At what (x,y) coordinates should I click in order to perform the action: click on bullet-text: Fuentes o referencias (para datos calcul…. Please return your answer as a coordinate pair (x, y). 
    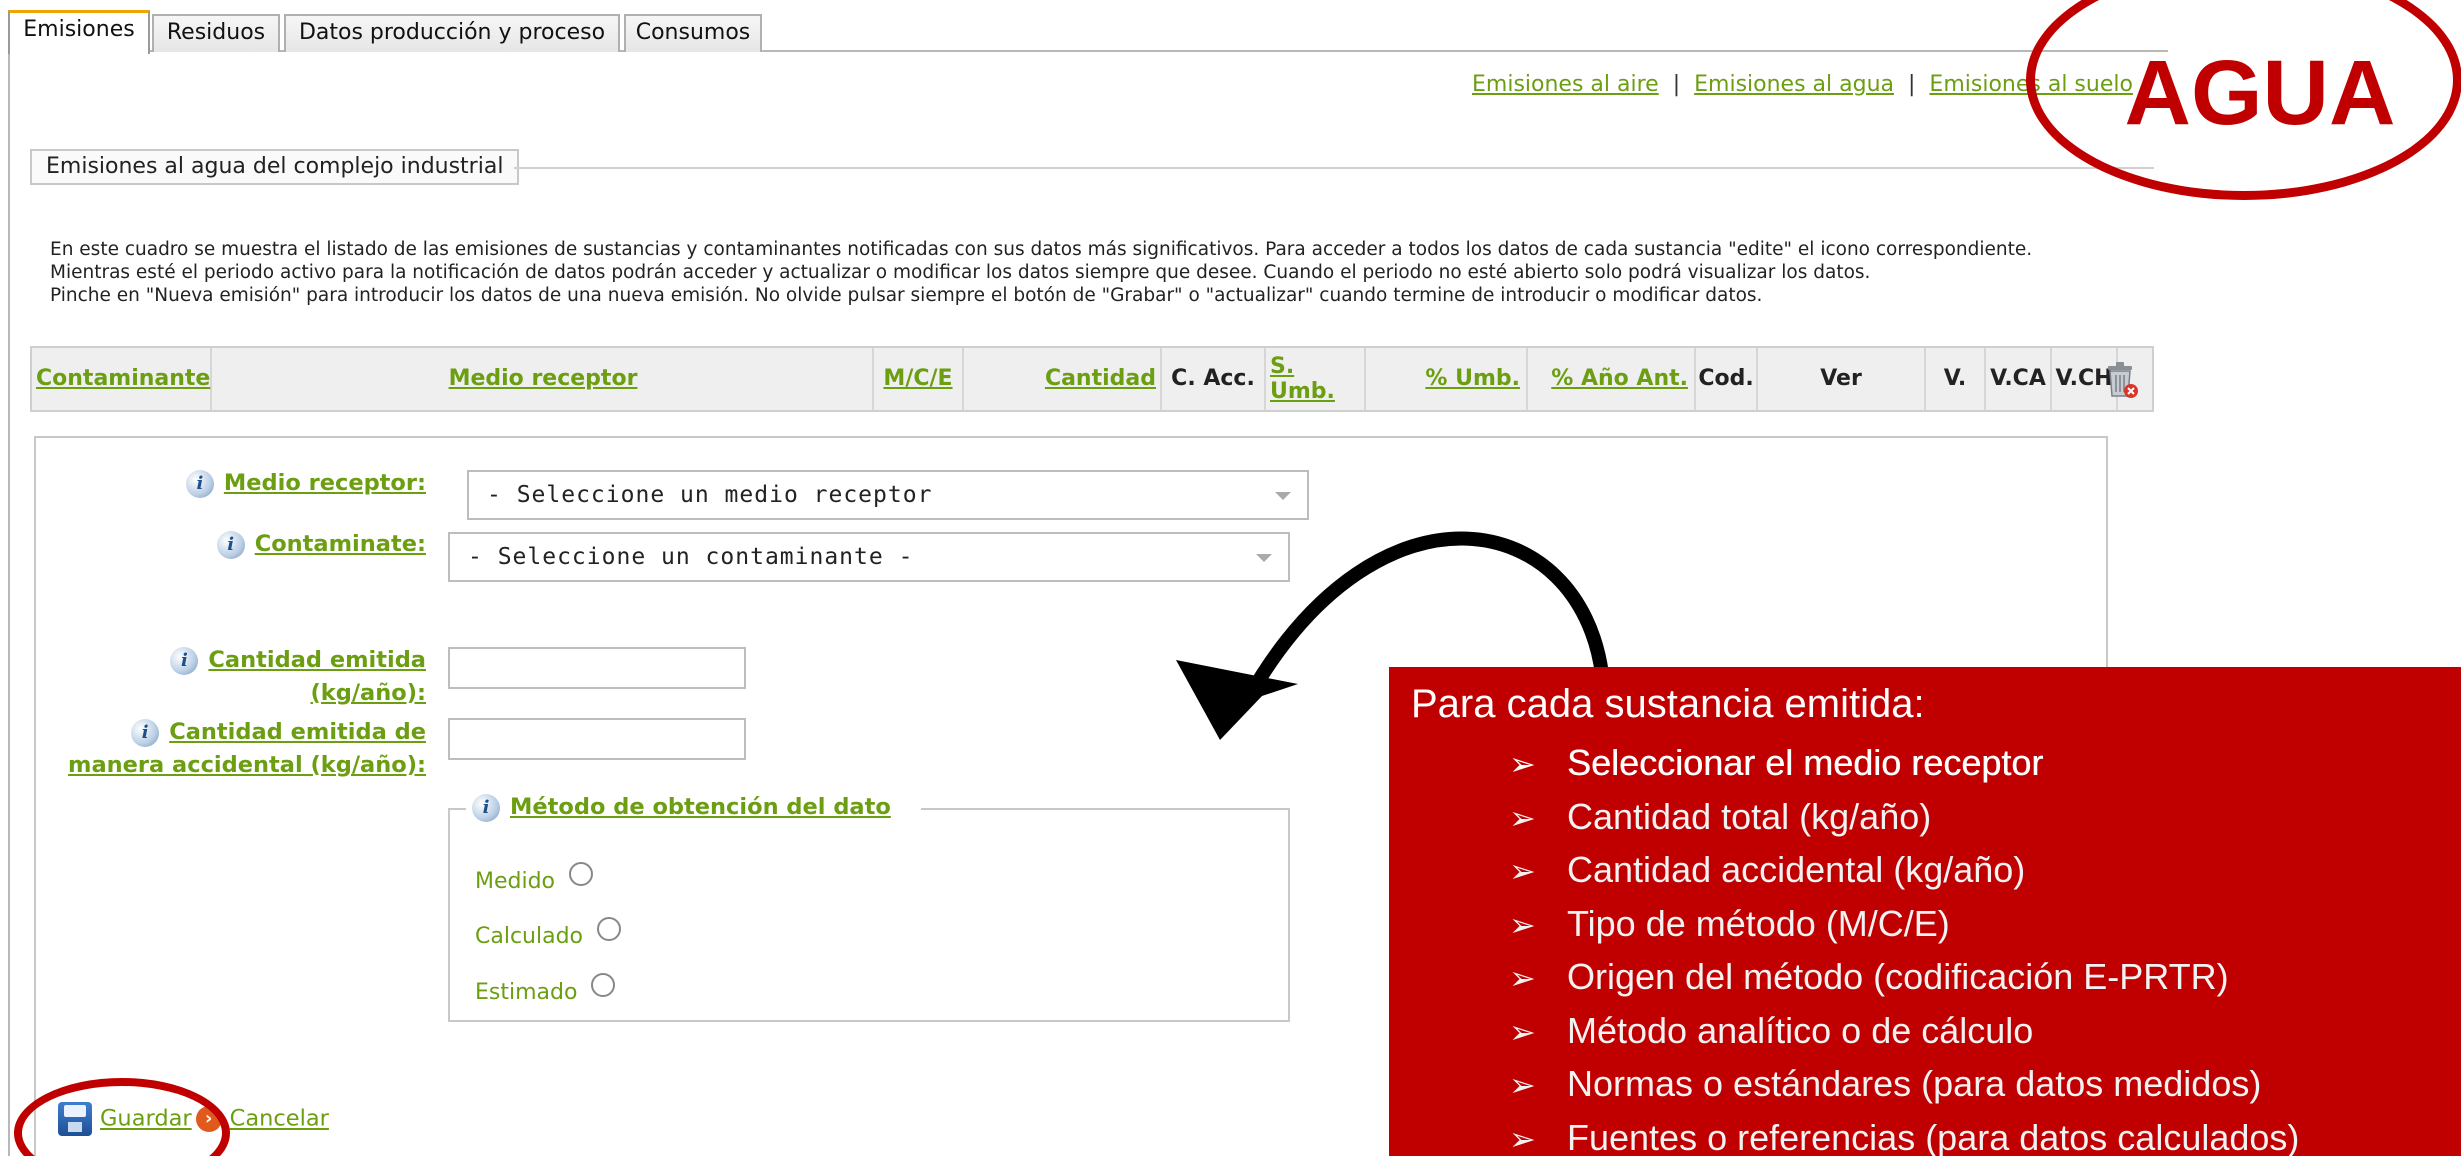
    Looking at the image, I should click on (1933, 1136).